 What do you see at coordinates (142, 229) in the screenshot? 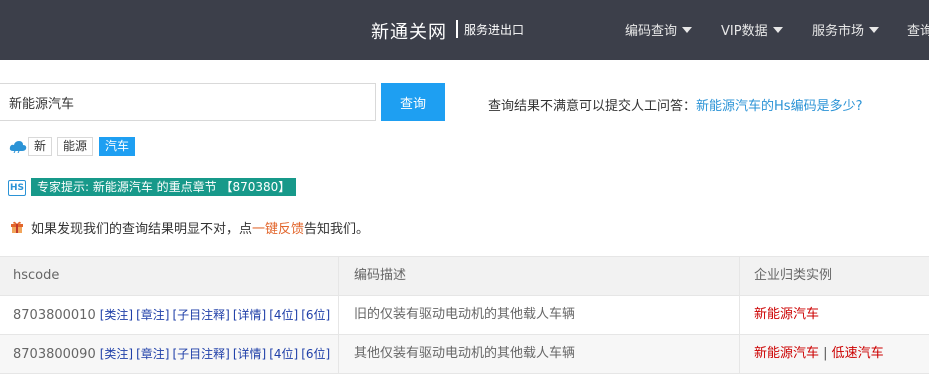
I see `feedback-text-before: 如果发现我们的查询结果明显不对，点` at bounding box center [142, 229].